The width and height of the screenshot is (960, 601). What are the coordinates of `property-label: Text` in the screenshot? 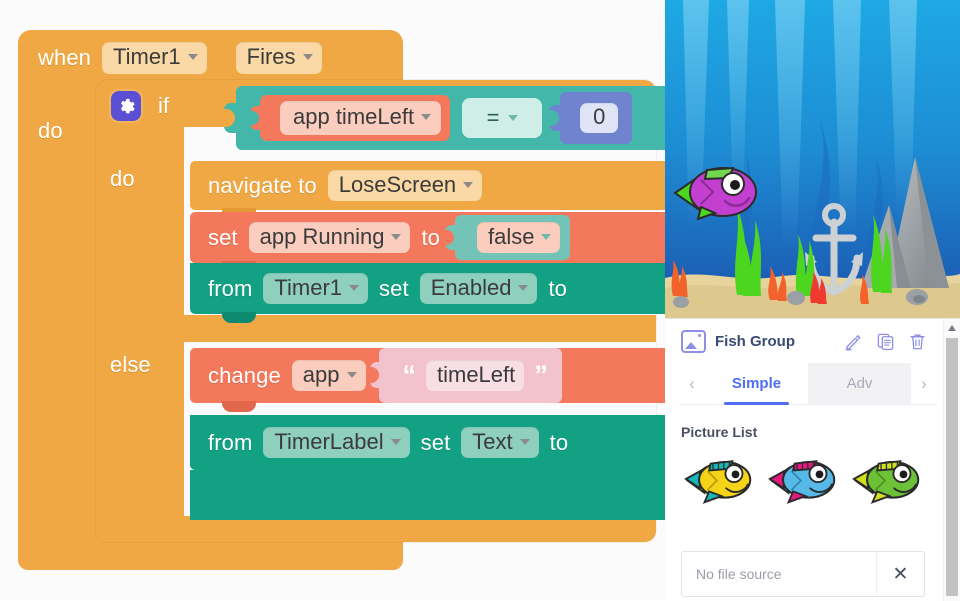 It's located at (492, 441).